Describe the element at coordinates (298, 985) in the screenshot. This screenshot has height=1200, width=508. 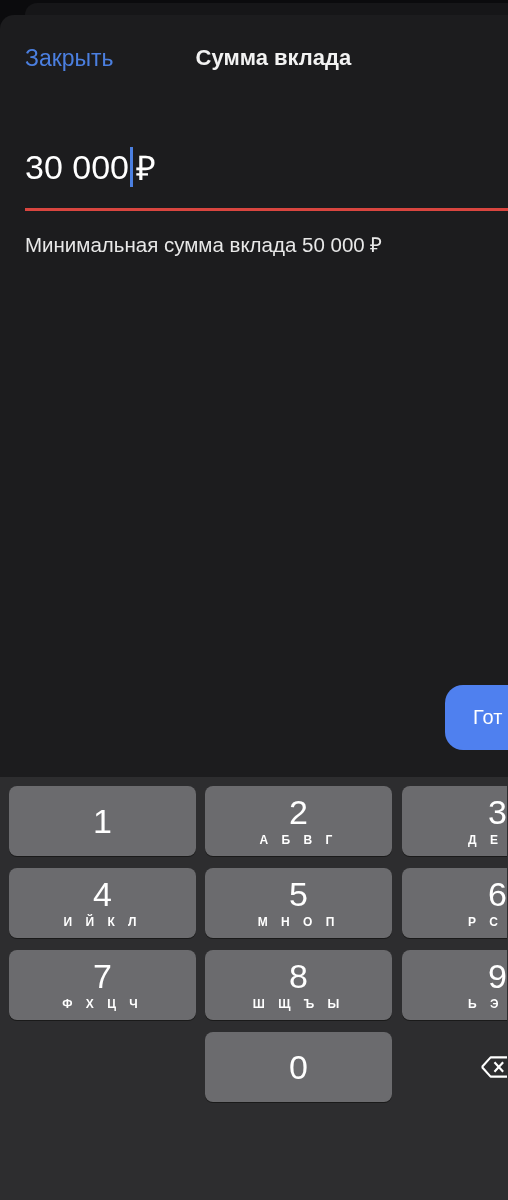
I see `digit-key: 8 Ш Щ Ъ Ы` at that location.